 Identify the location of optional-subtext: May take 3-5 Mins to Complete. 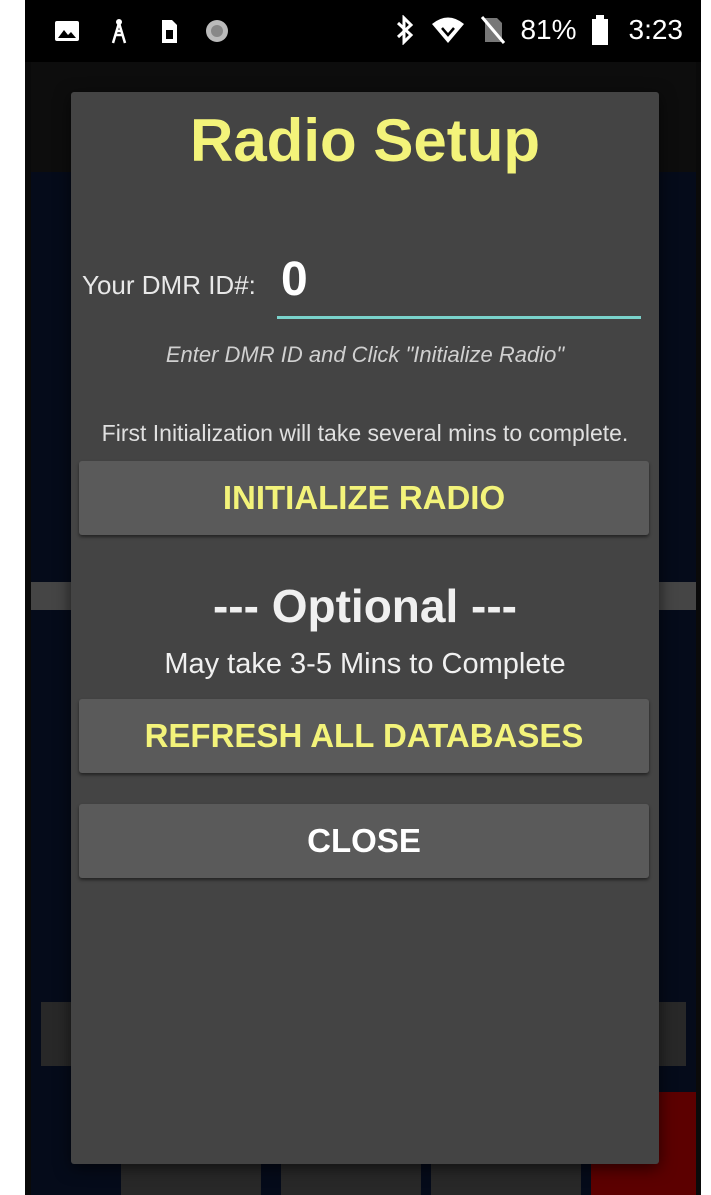
(365, 664).